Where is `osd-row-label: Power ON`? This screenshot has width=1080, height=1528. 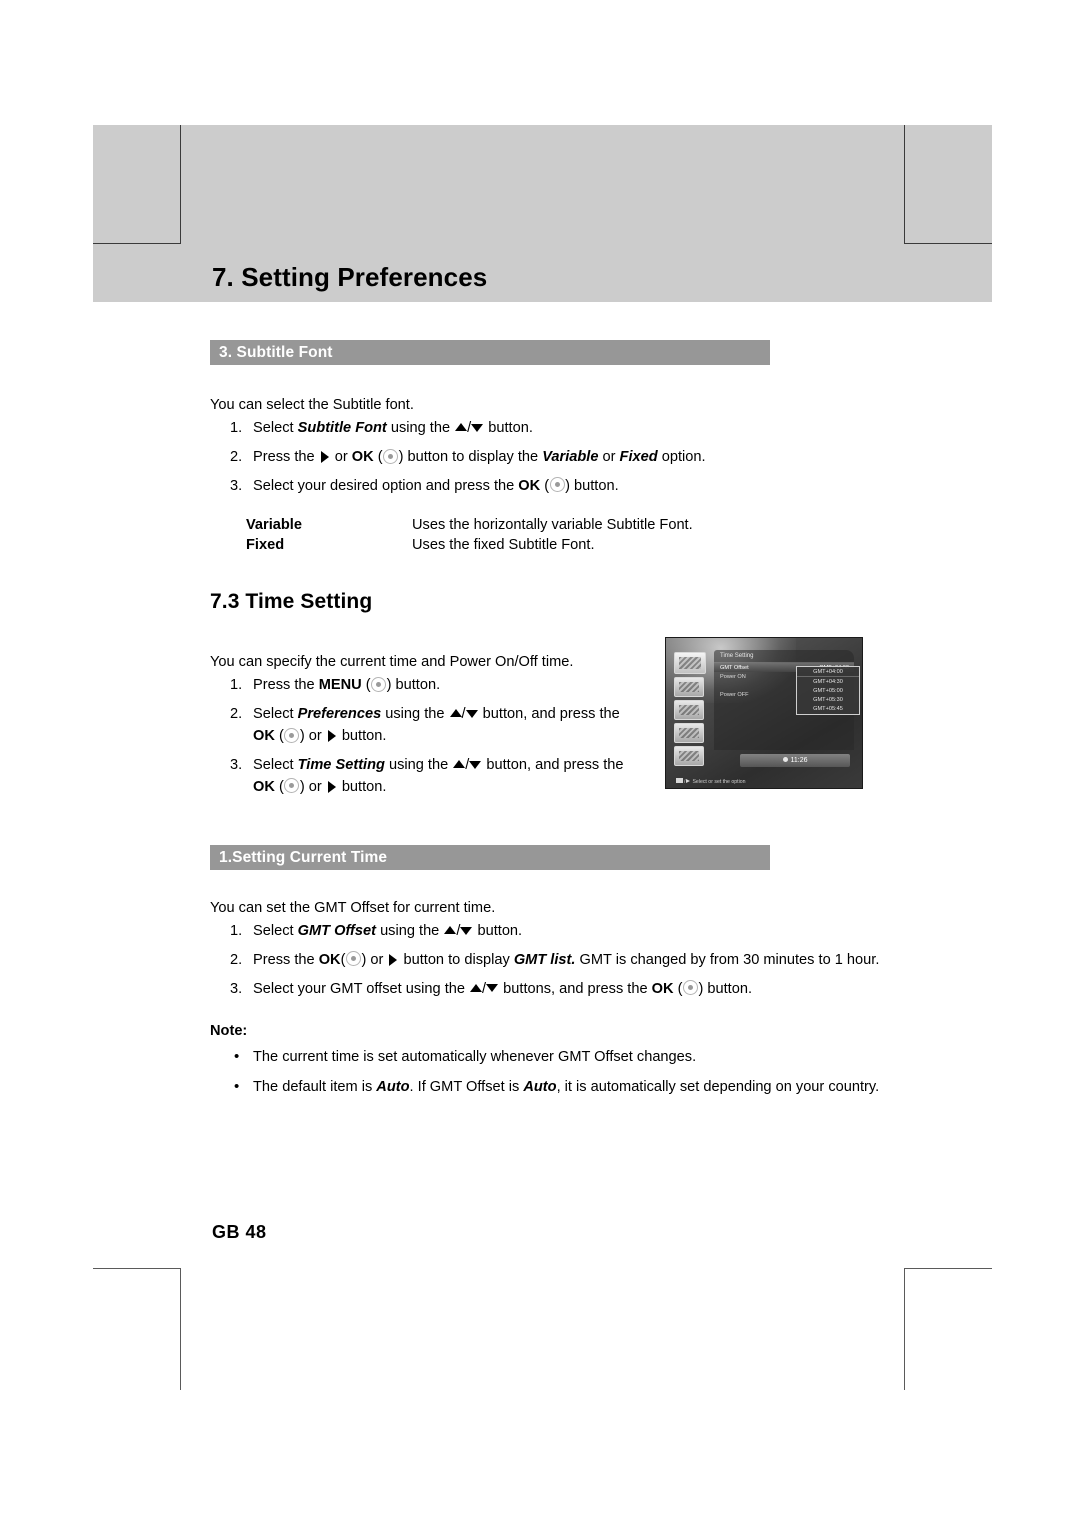 osd-row-label: Power ON is located at coordinates (733, 676).